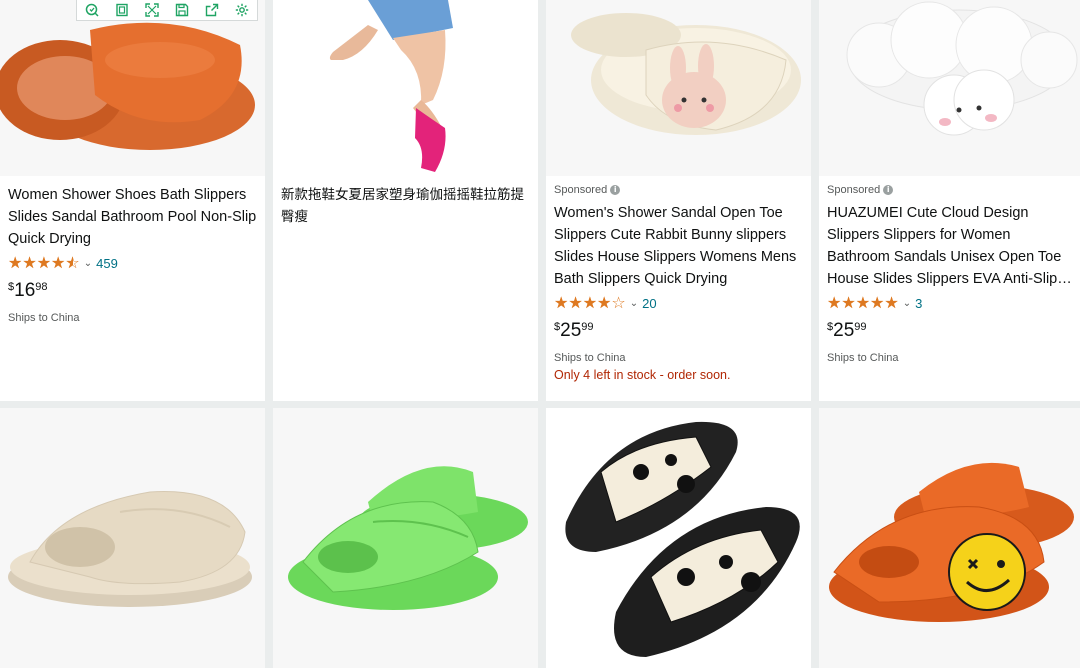  Describe the element at coordinates (642, 375) in the screenshot. I see `stock-warning: Only 4 left in stock - order soon.` at that location.